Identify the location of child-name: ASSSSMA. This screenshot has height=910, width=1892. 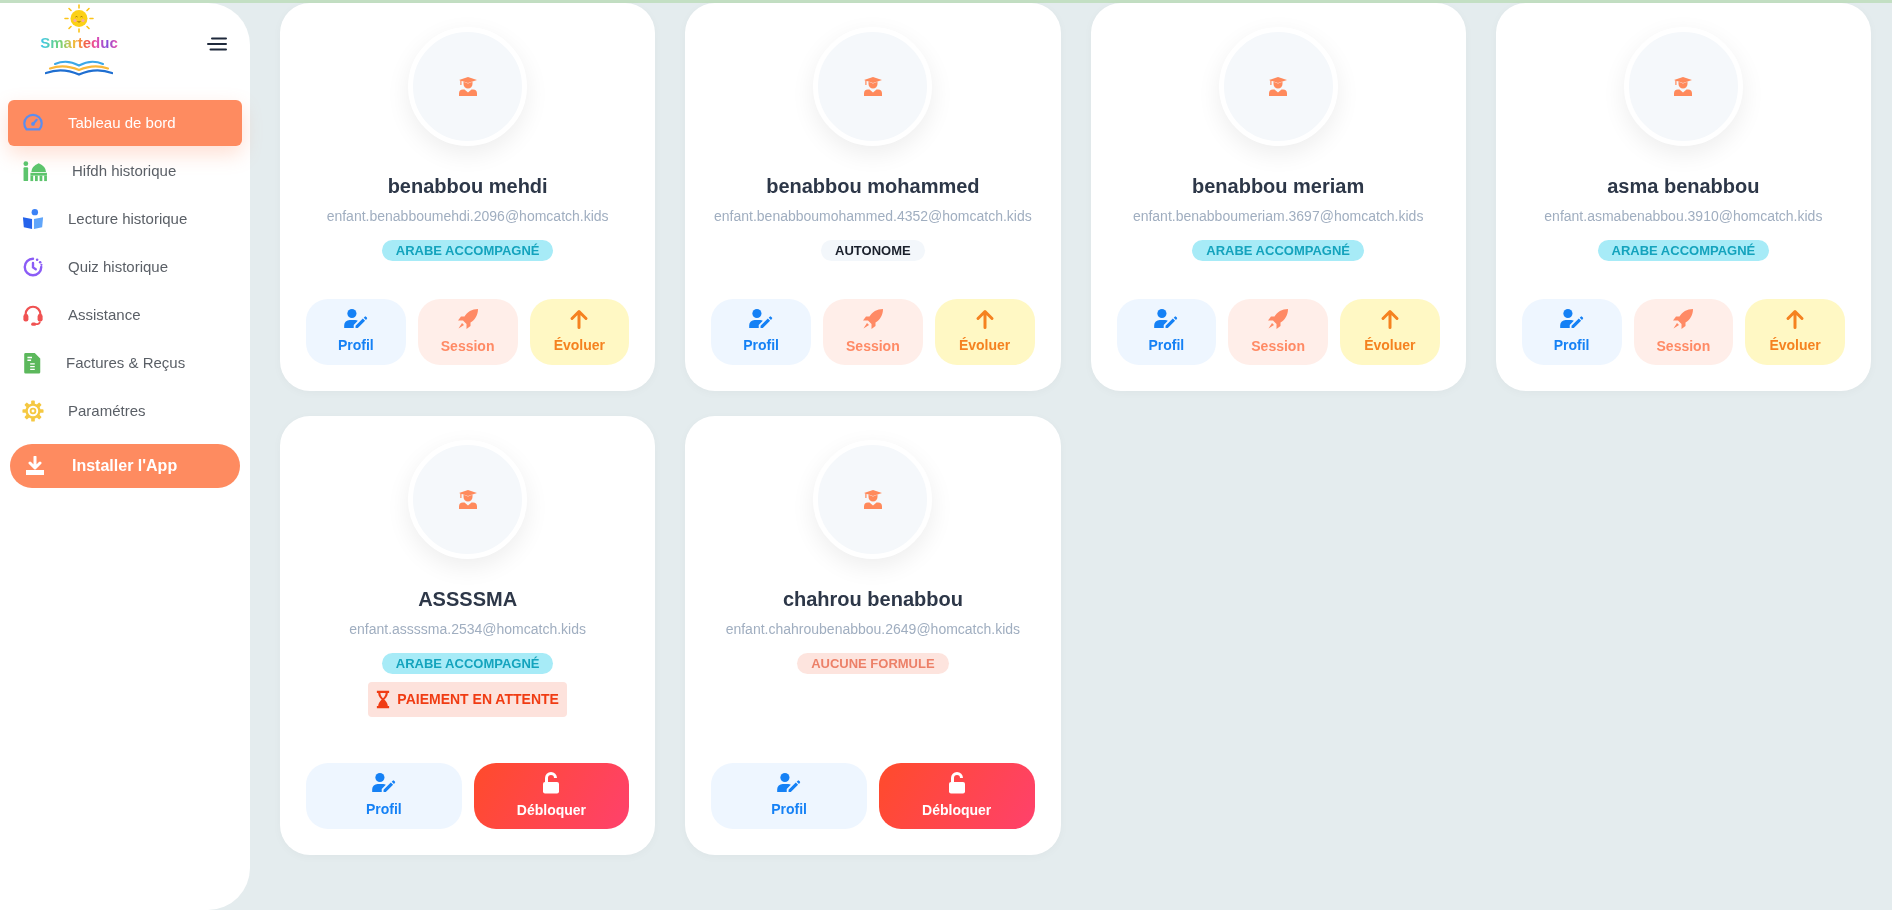
(468, 599).